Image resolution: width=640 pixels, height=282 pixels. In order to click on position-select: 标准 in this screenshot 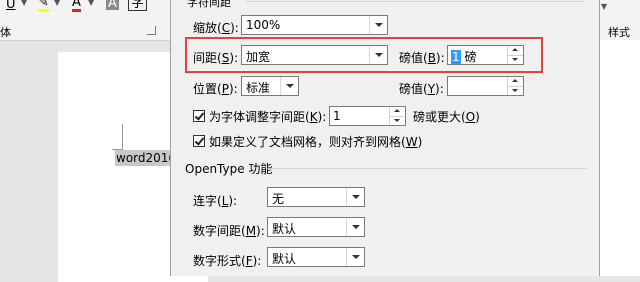, I will do `click(270, 86)`.